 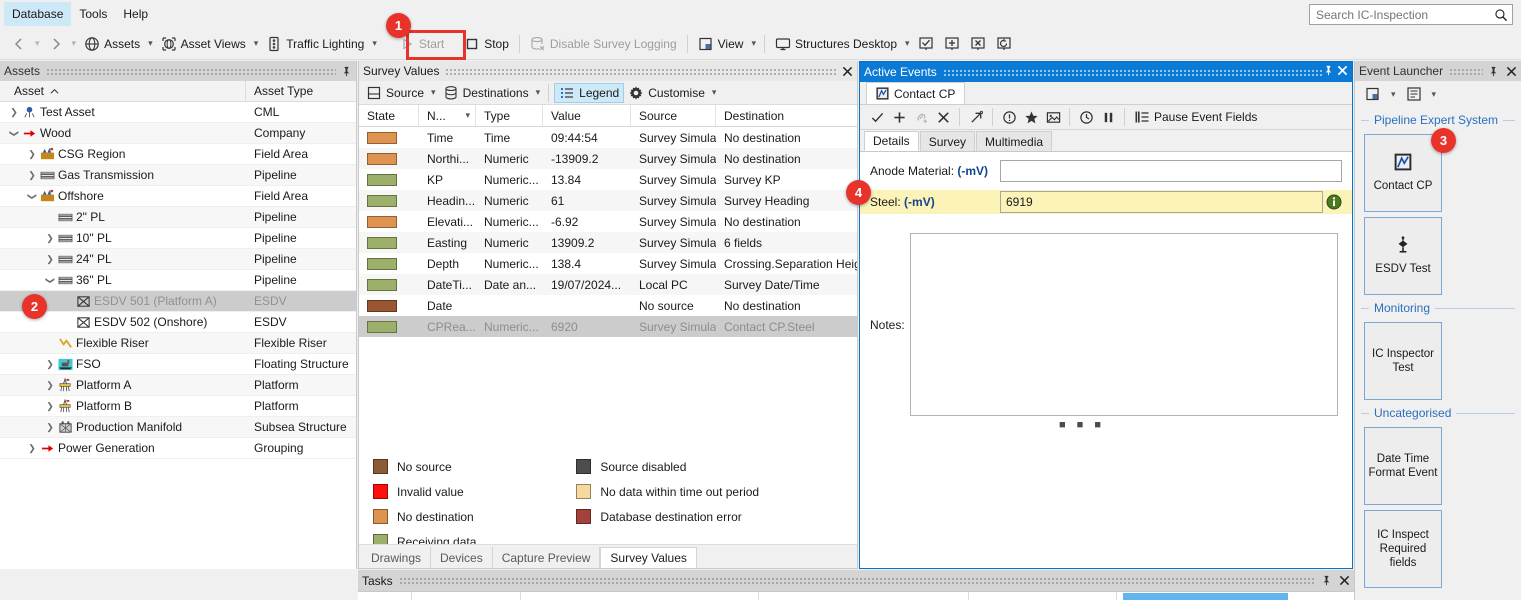 I want to click on assets-button: Assets, so click(x=112, y=44).